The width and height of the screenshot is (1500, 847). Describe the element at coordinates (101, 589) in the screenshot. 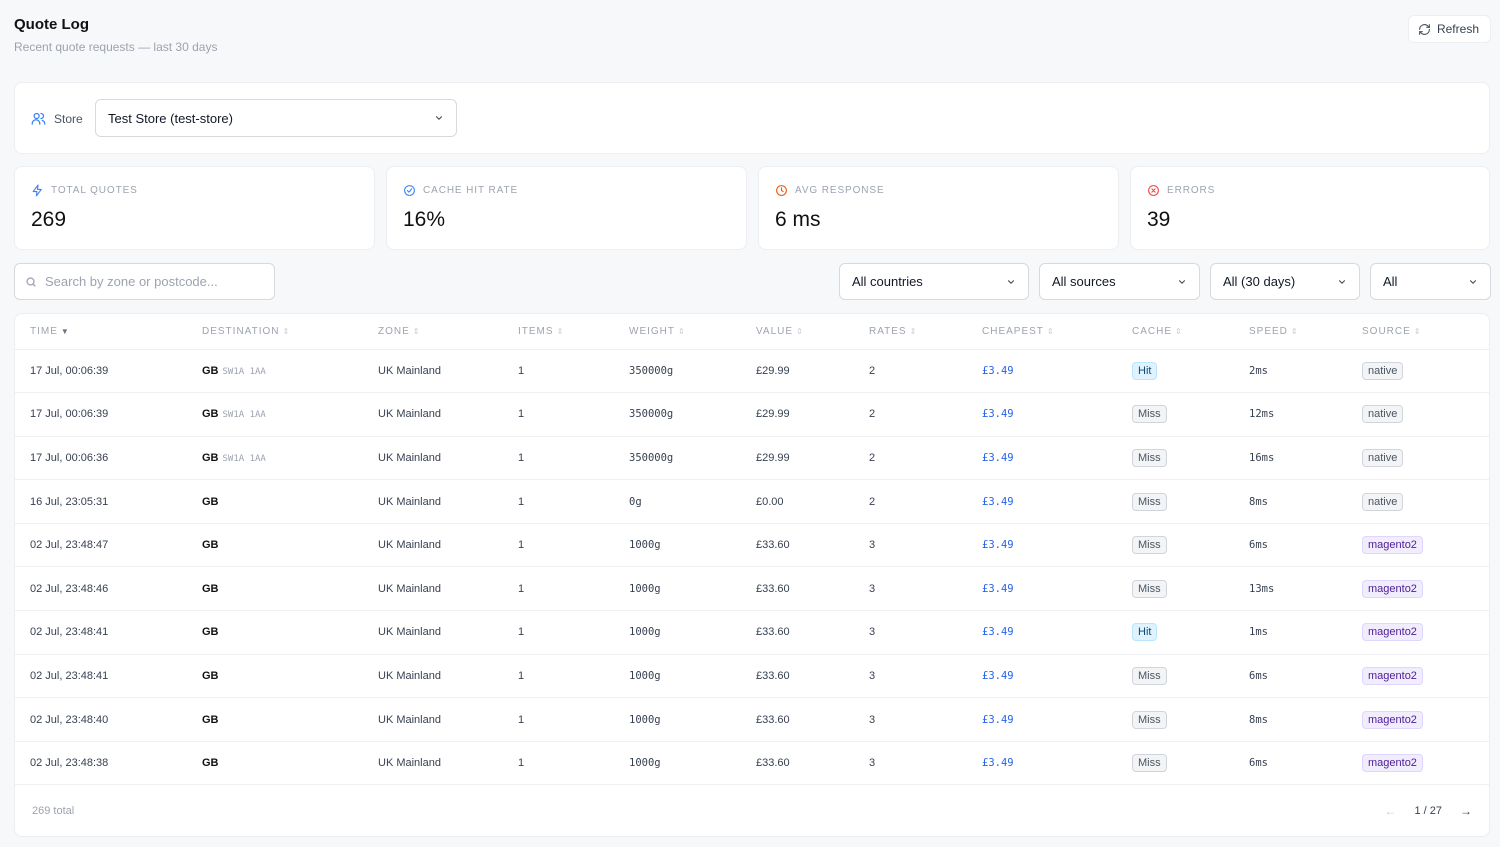

I see `cell-time: 02 Jul, 23:48:46` at that location.